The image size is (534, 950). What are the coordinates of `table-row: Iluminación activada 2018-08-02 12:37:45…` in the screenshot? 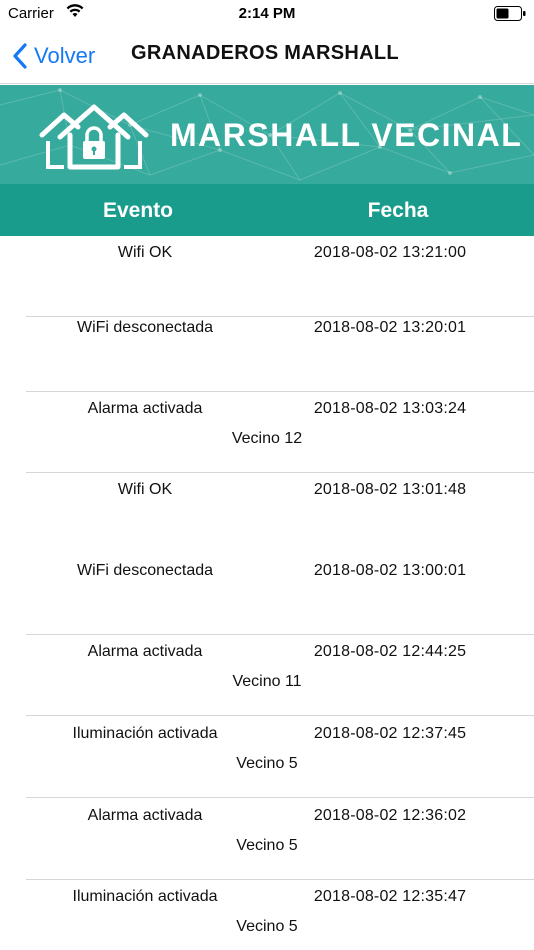 It's located at (267, 757).